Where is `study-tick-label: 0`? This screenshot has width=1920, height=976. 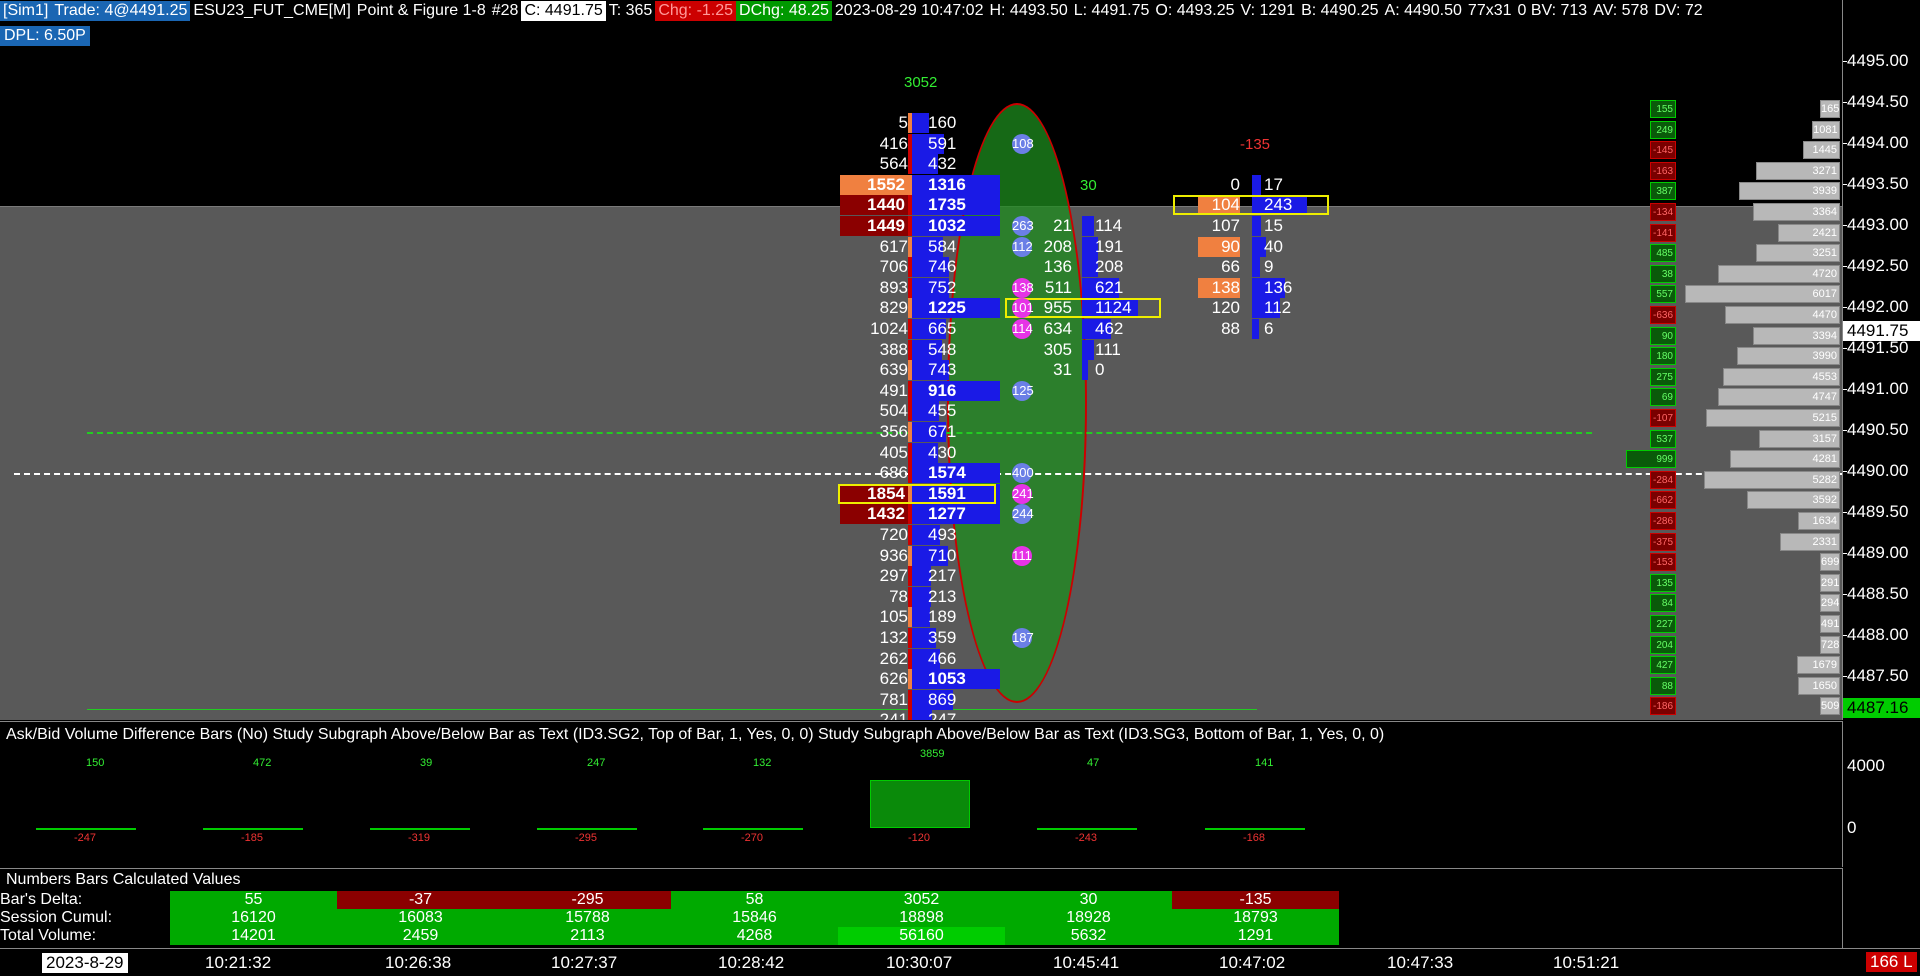
study-tick-label: 0 is located at coordinates (1852, 827).